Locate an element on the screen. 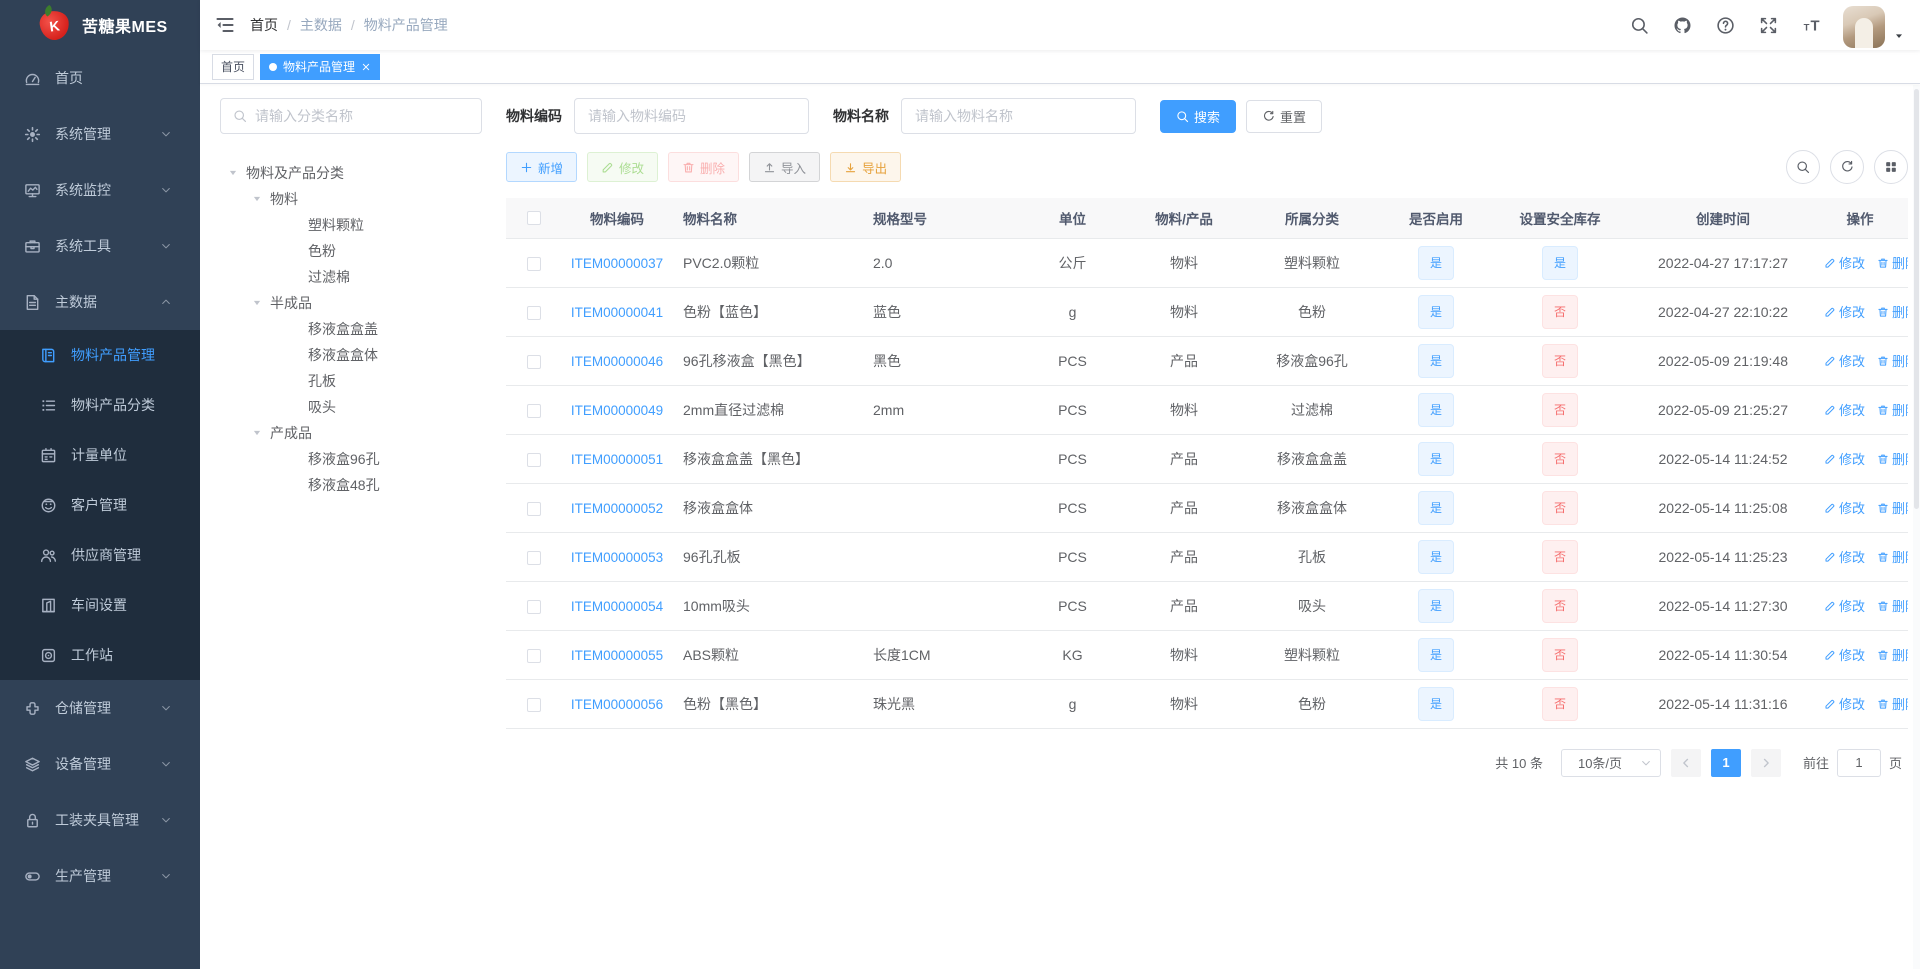 The width and height of the screenshot is (1920, 969). material-name-input is located at coordinates (1018, 116).